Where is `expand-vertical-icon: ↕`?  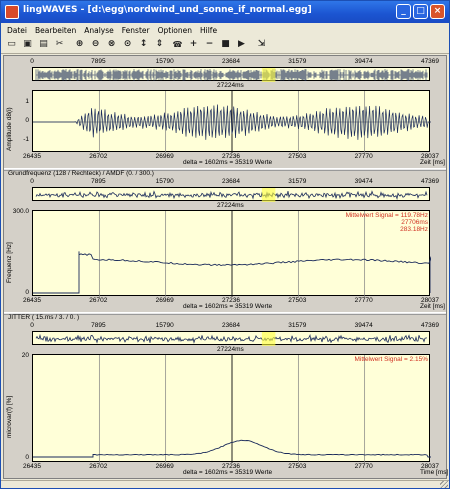
expand-vertical-icon: ↕ is located at coordinates (143, 44).